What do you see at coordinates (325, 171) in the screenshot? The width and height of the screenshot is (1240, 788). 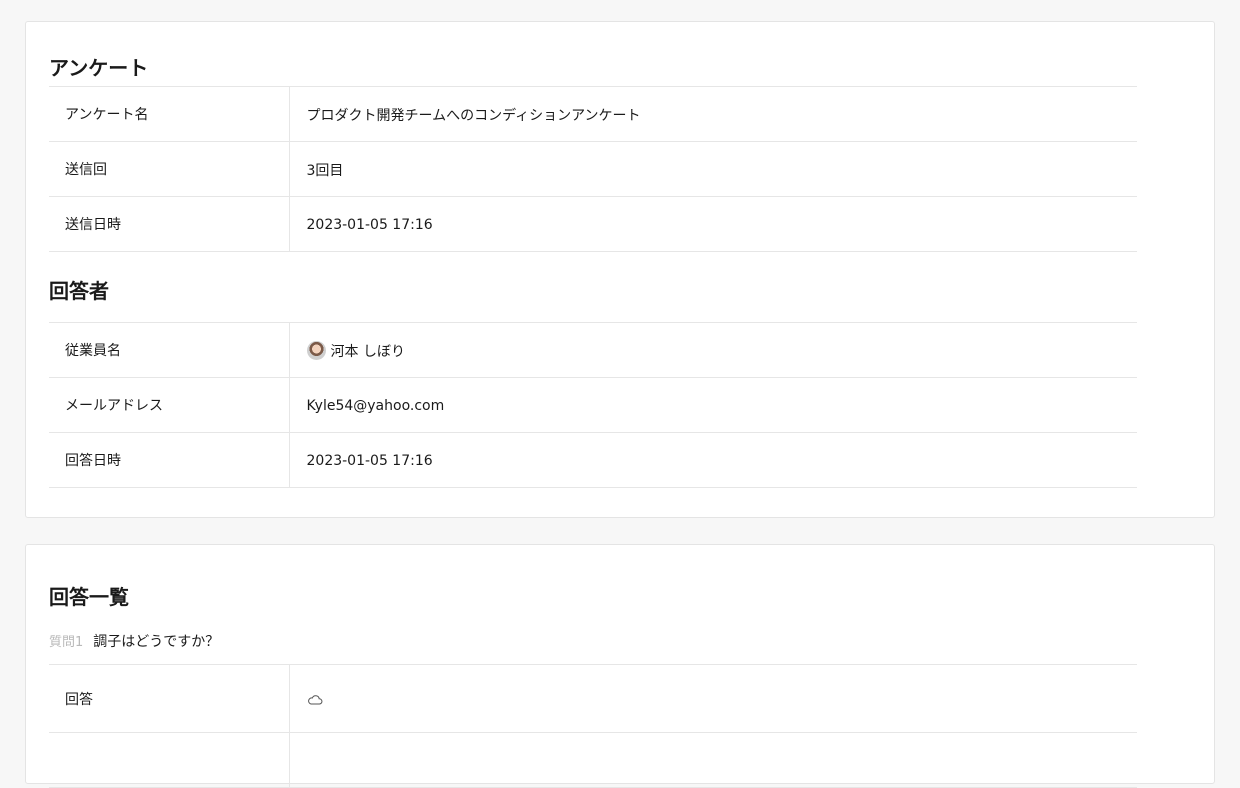 I see `send-round-value: 3回目` at bounding box center [325, 171].